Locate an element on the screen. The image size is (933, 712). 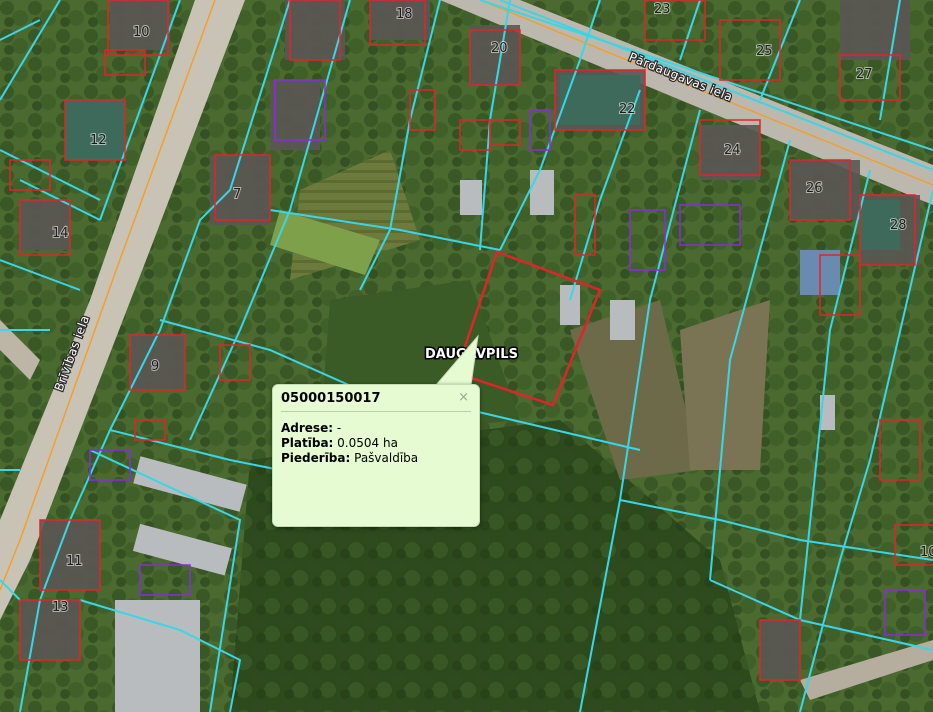
house-number: 20 is located at coordinates (499, 48).